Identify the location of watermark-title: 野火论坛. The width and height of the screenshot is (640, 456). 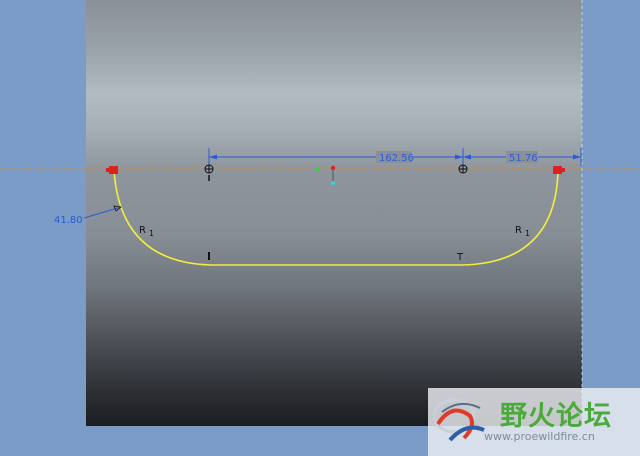
(556, 416).